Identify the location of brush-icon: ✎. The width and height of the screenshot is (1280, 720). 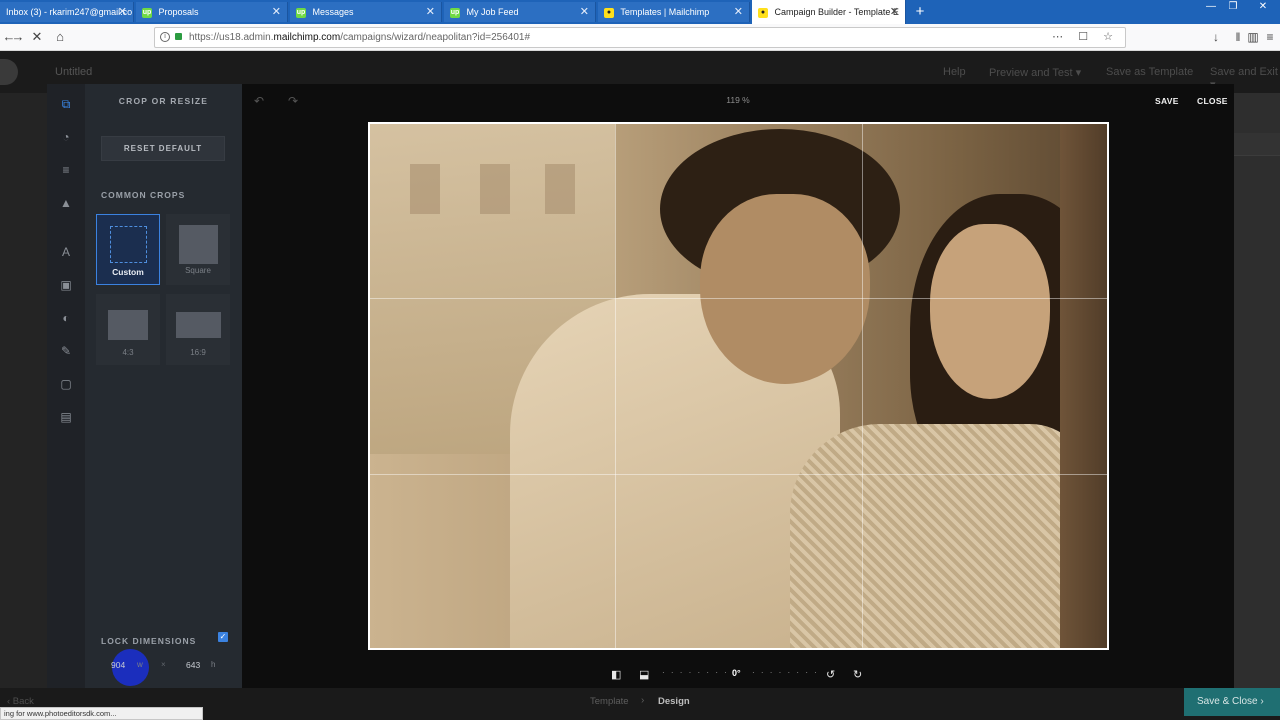
(66, 351).